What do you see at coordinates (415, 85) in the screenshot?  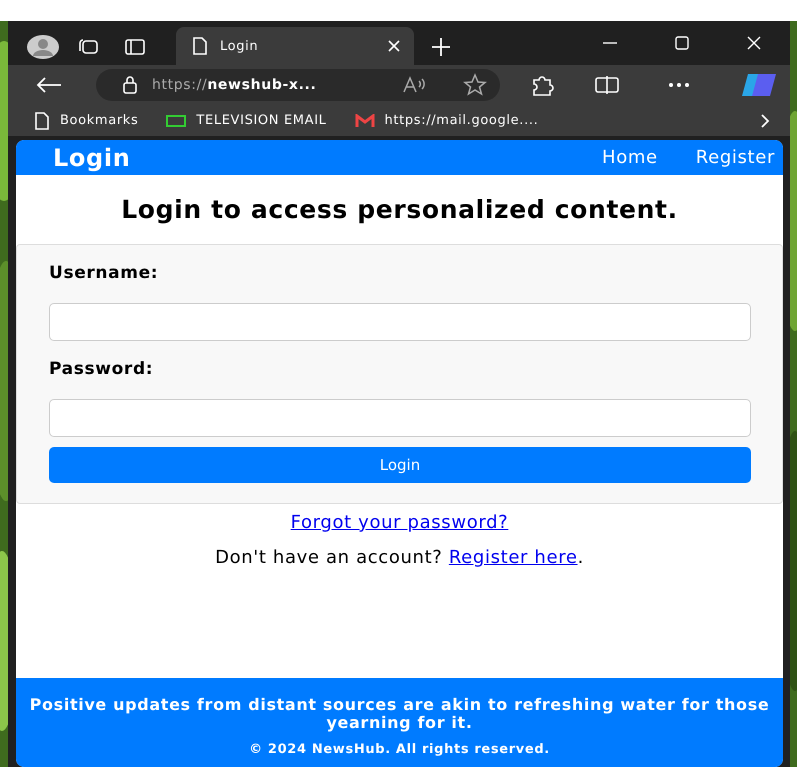 I see `read-aloud-icon` at bounding box center [415, 85].